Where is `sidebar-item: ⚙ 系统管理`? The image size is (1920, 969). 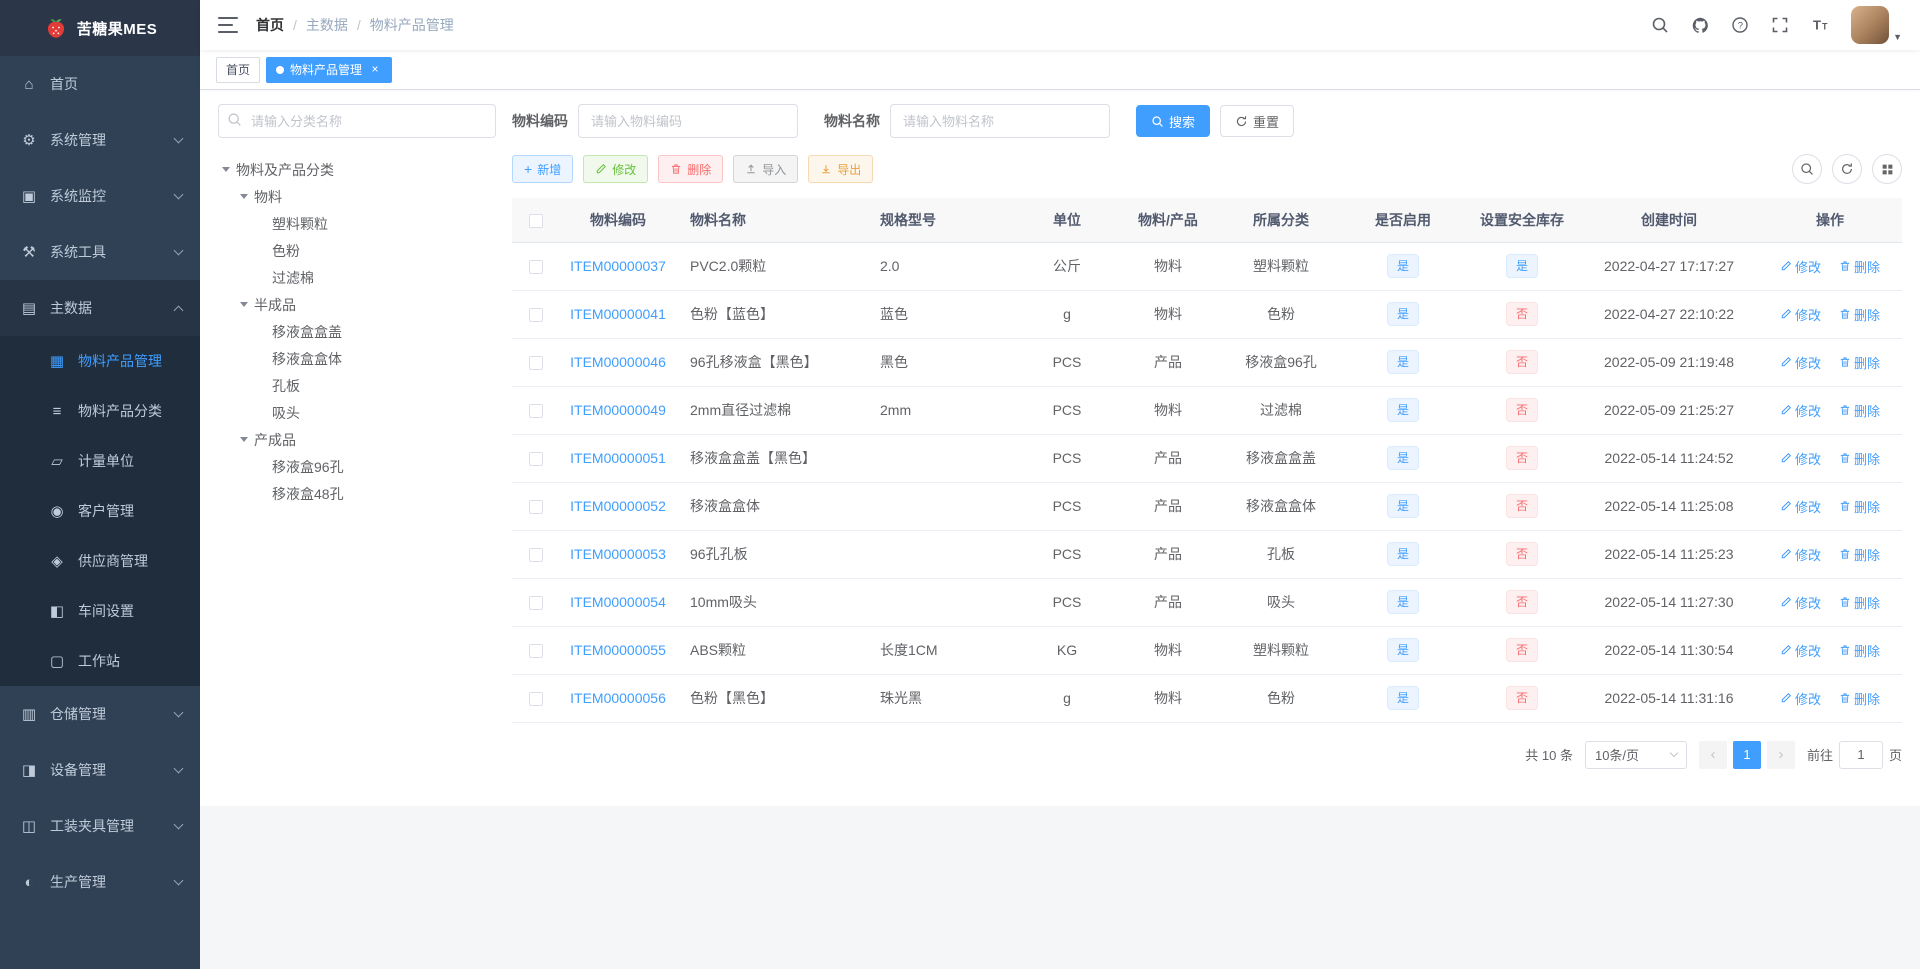
sidebar-item: ⚙ 系统管理 is located at coordinates (100, 140).